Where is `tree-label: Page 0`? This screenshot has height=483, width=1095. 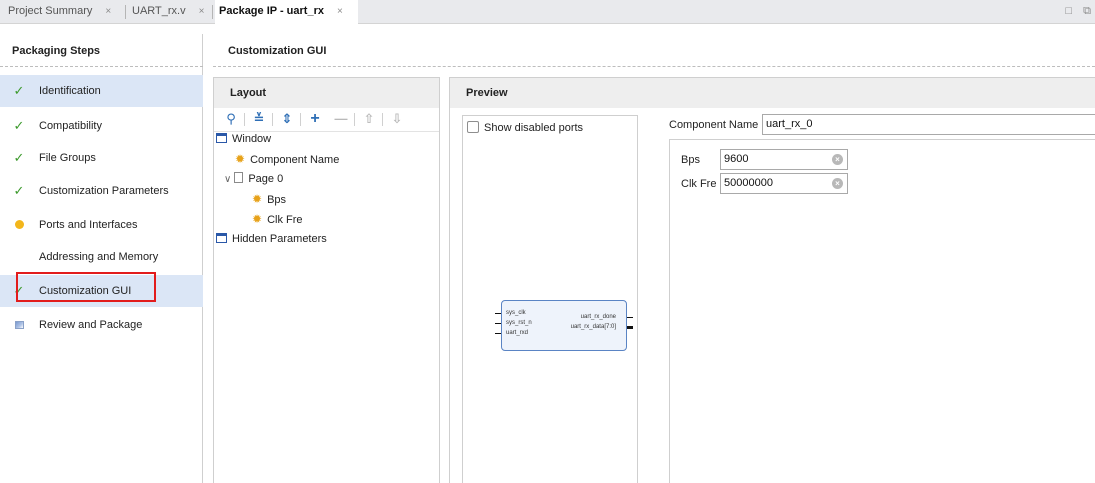
tree-label: Page 0 is located at coordinates (266, 179).